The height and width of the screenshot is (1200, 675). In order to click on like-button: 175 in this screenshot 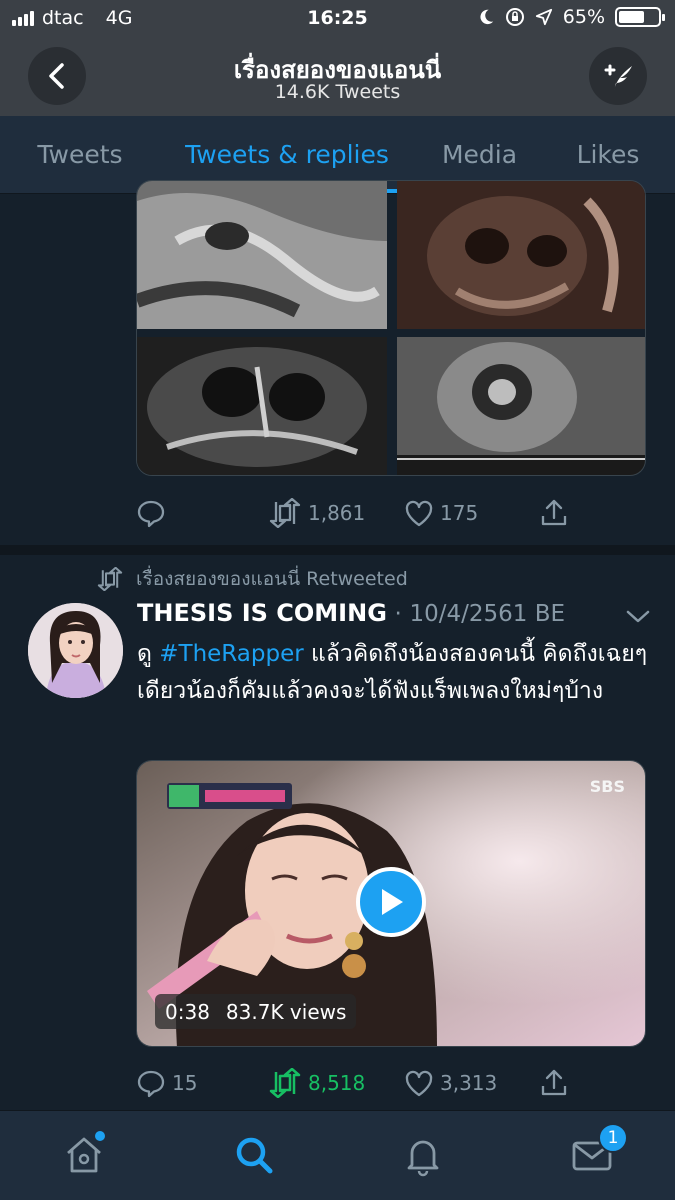, I will do `click(441, 513)`.